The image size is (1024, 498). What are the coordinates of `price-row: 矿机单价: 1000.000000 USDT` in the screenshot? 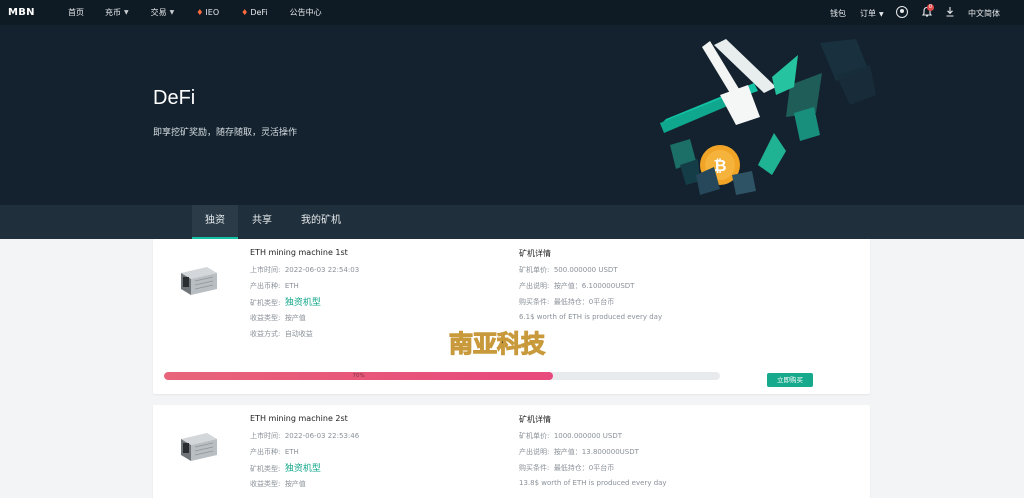 It's located at (570, 436).